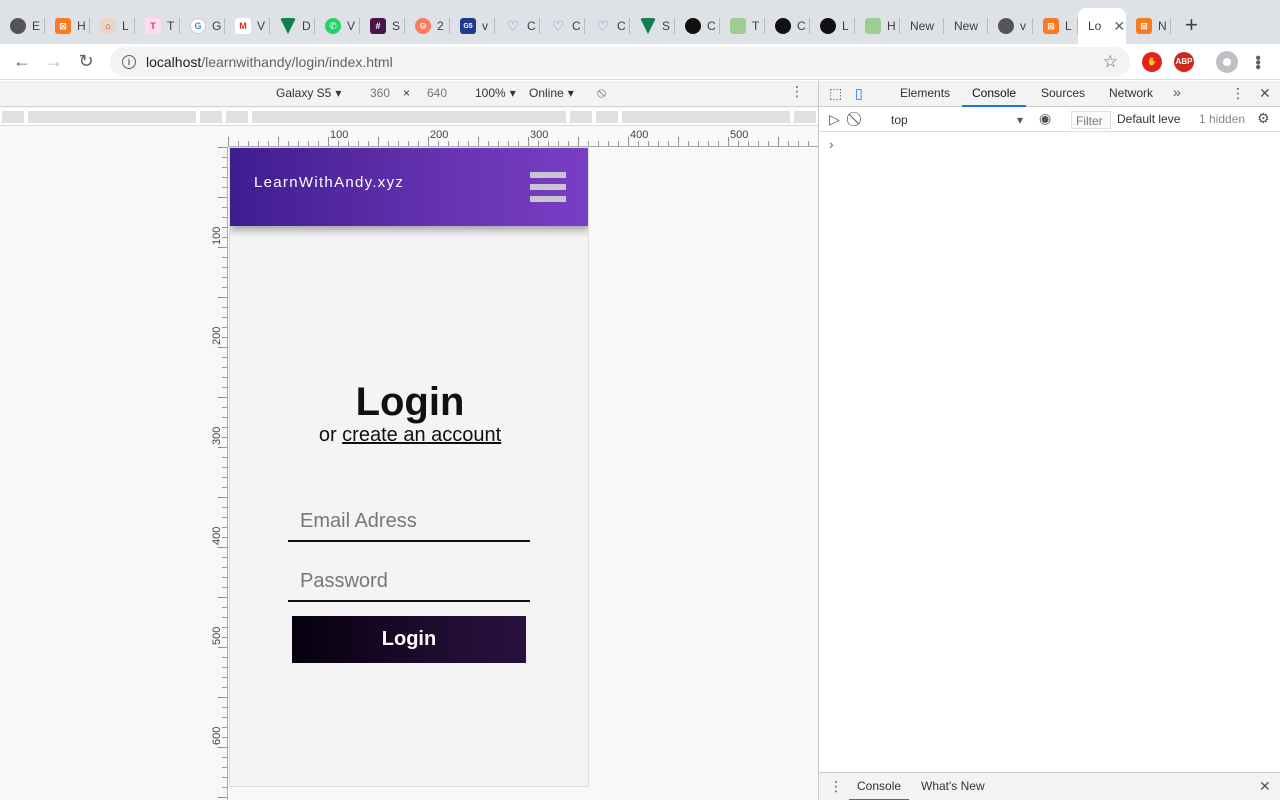 This screenshot has width=1280, height=800. What do you see at coordinates (953, 786) in the screenshot?
I see `drawer-tab-whats-new: What's New` at bounding box center [953, 786].